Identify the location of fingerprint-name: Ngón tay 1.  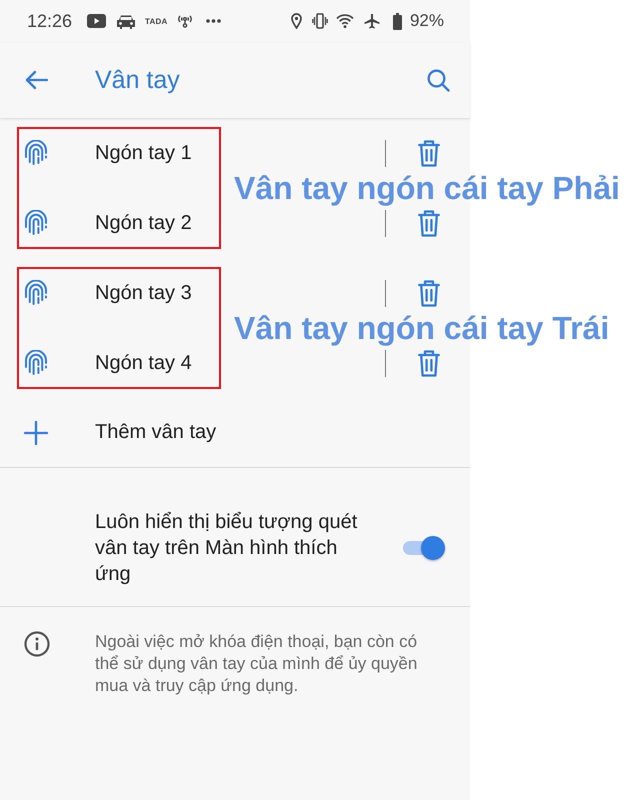
(143, 153).